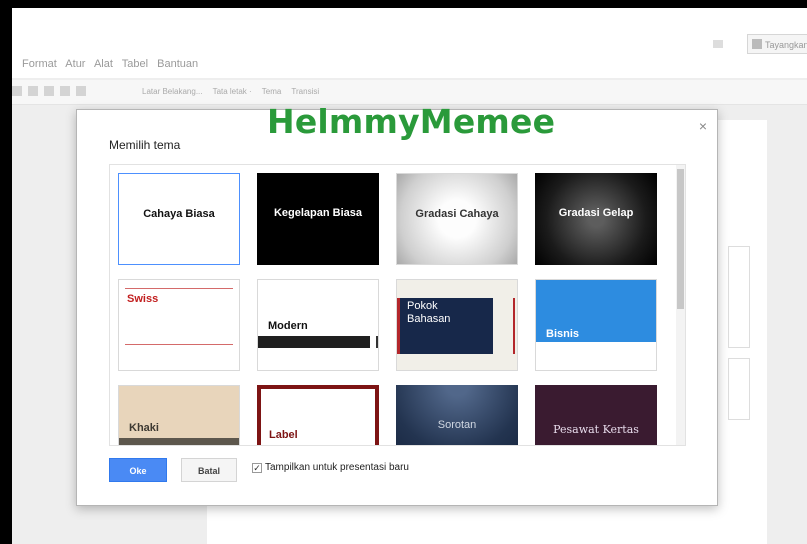 Image resolution: width=807 pixels, height=544 pixels. Describe the element at coordinates (72, 92) in the screenshot. I see `toolbar-icons` at that location.